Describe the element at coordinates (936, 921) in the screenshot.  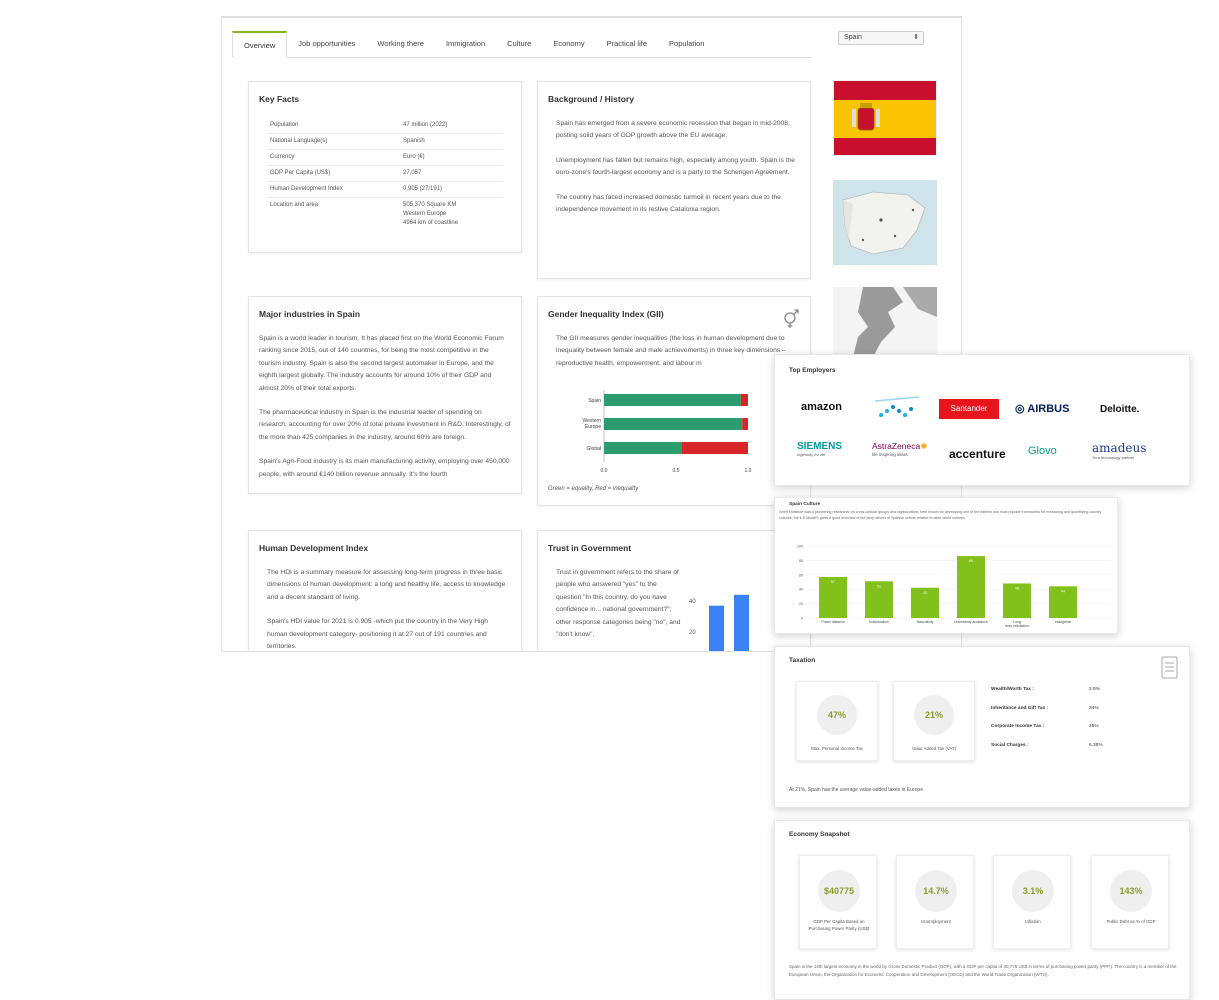
I see `unemployment-label: Unemployment` at that location.